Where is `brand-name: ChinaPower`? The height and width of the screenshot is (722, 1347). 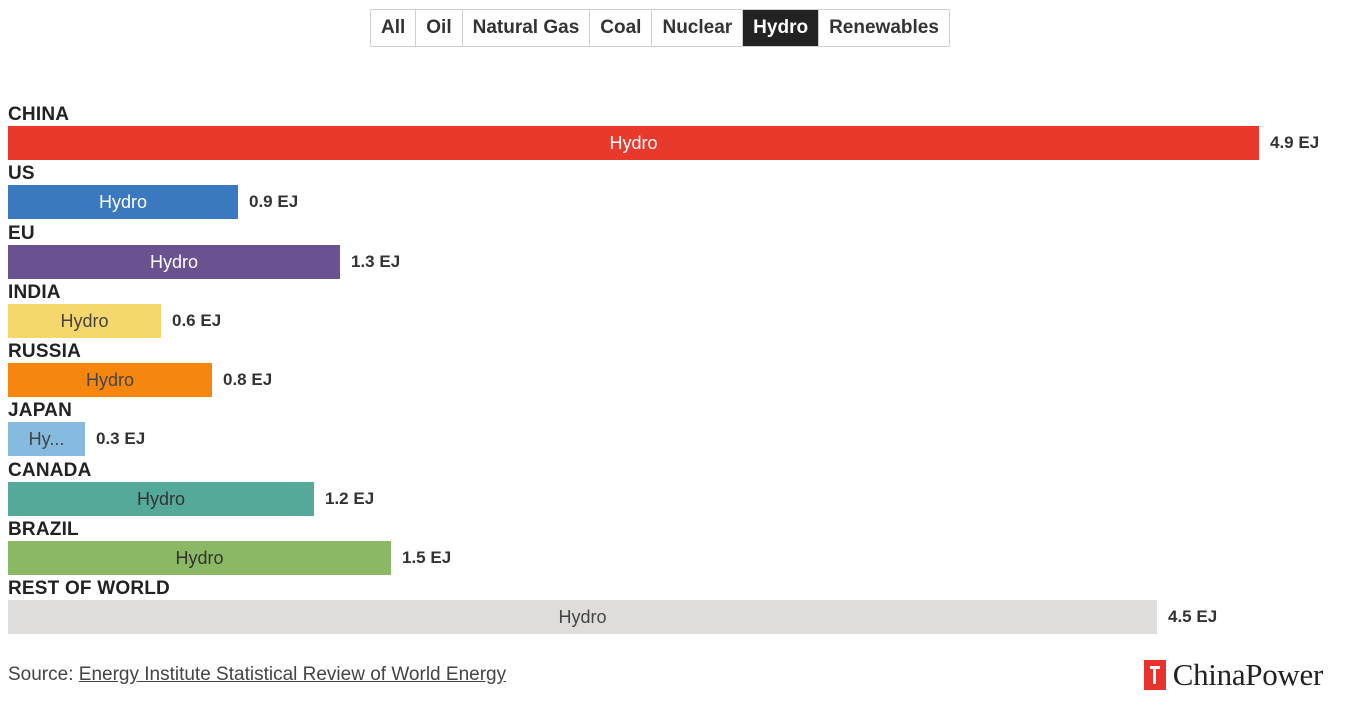
brand-name: ChinaPower is located at coordinates (1248, 674).